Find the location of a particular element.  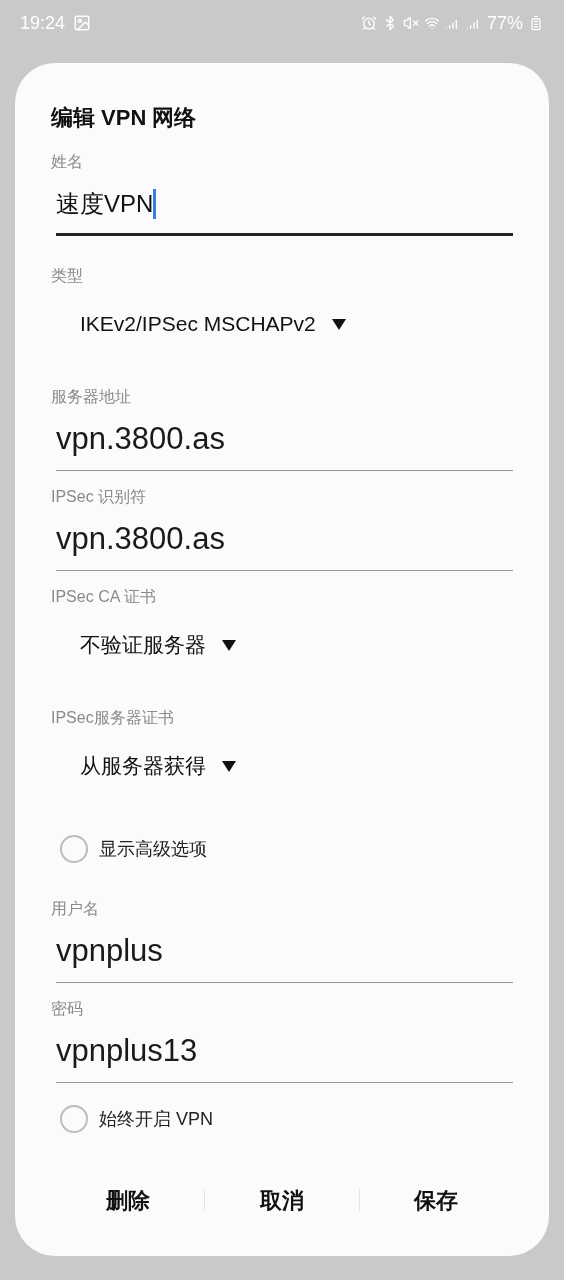

input-field: vpnplus is located at coordinates (284, 952).